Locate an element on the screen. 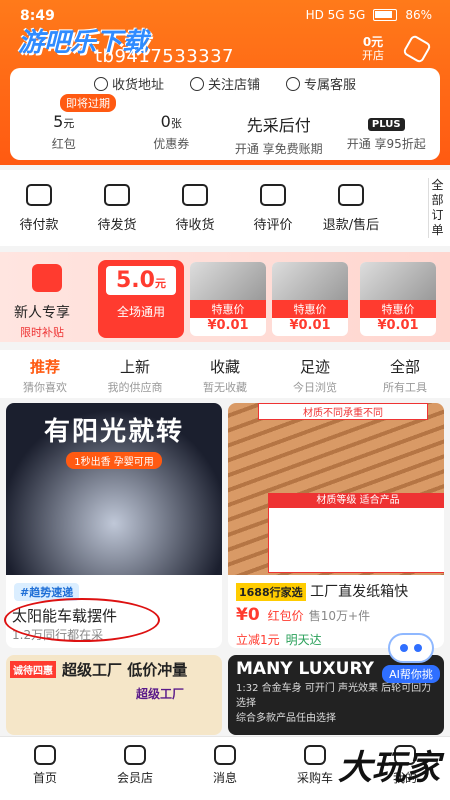 The width and height of the screenshot is (450, 800). tab-favorites: 收藏 暂无收藏 is located at coordinates (225, 374).